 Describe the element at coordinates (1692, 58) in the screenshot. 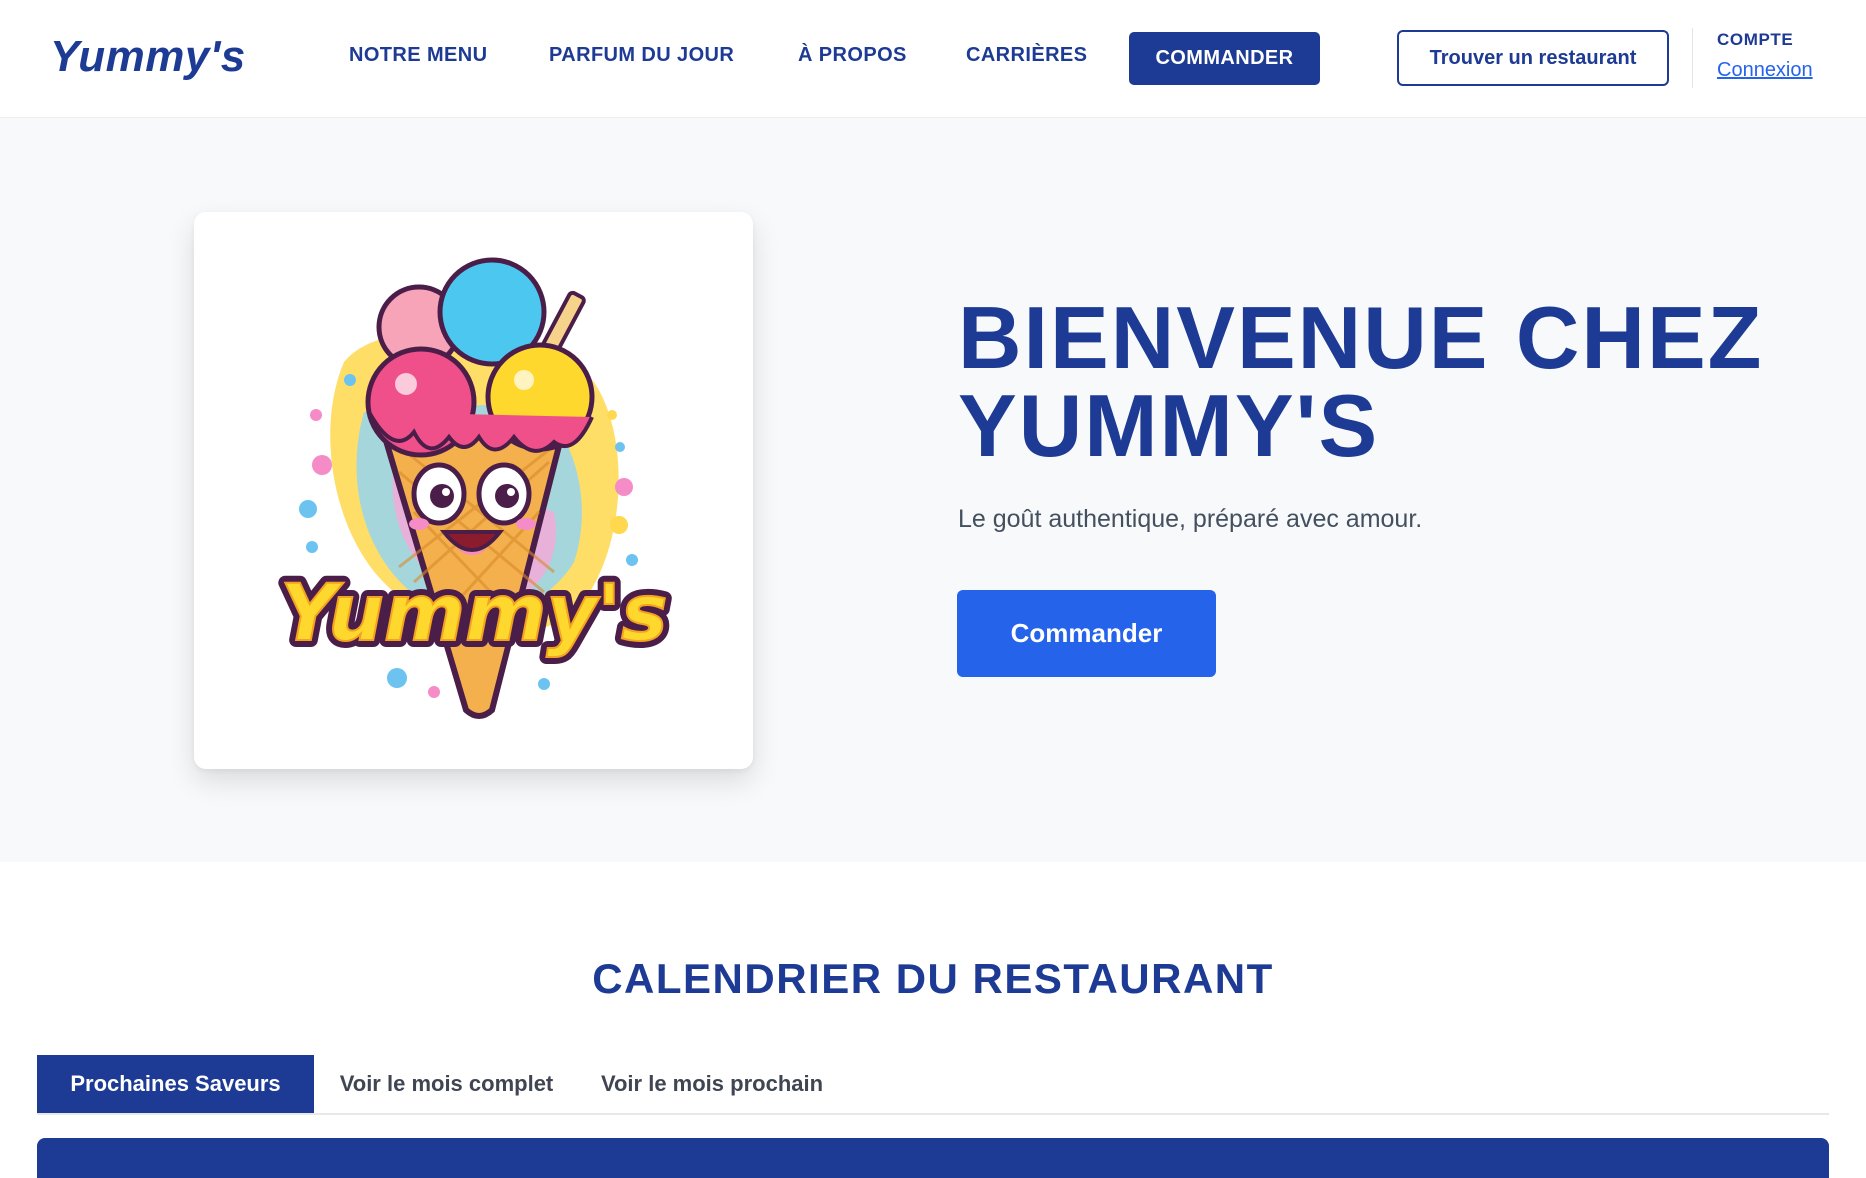

I see `header-divider` at that location.